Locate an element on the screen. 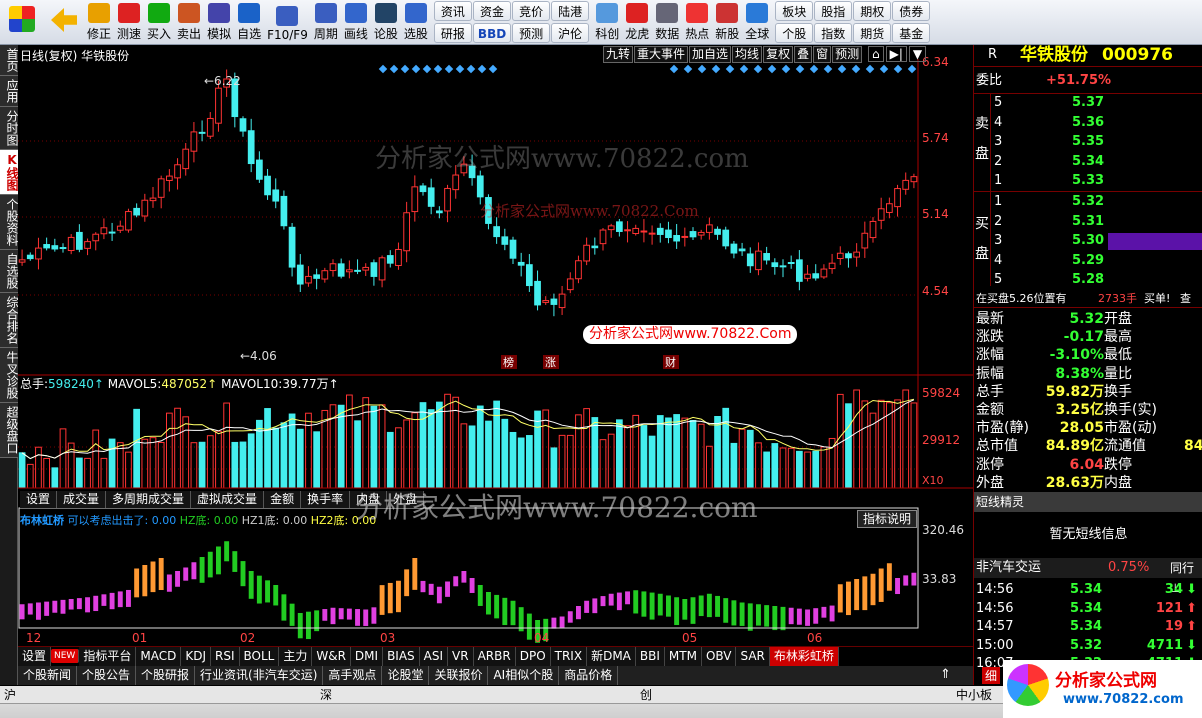 The image size is (1202, 718). sell-row: 3 5.35 is located at coordinates (1097, 142).